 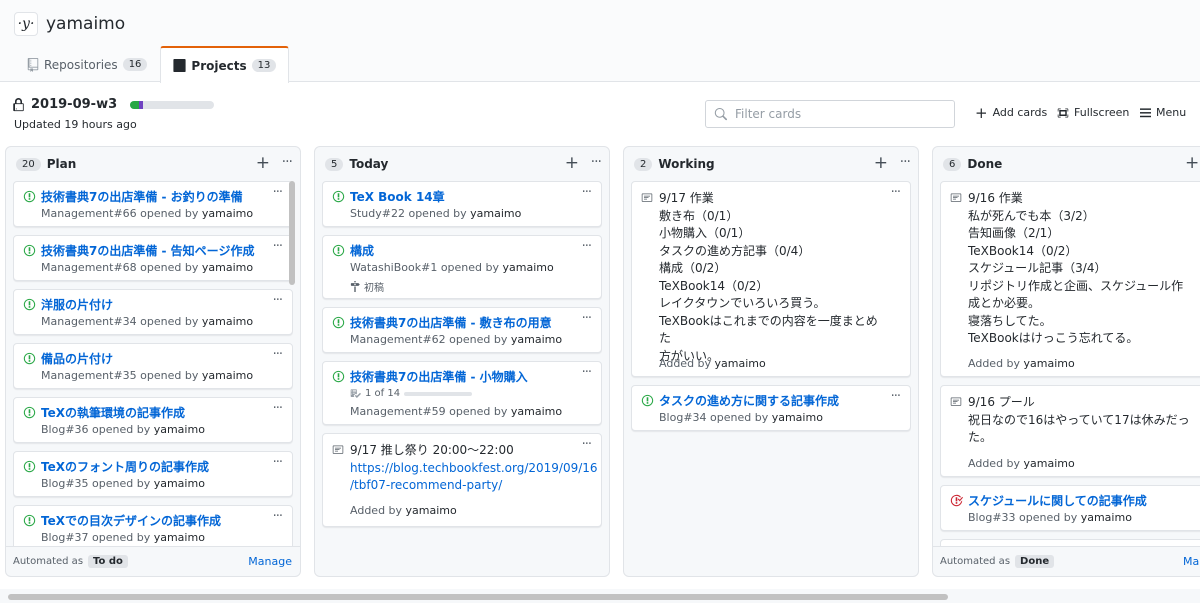 What do you see at coordinates (151, 304) in the screenshot?
I see `card-title: 洋服の片付け` at bounding box center [151, 304].